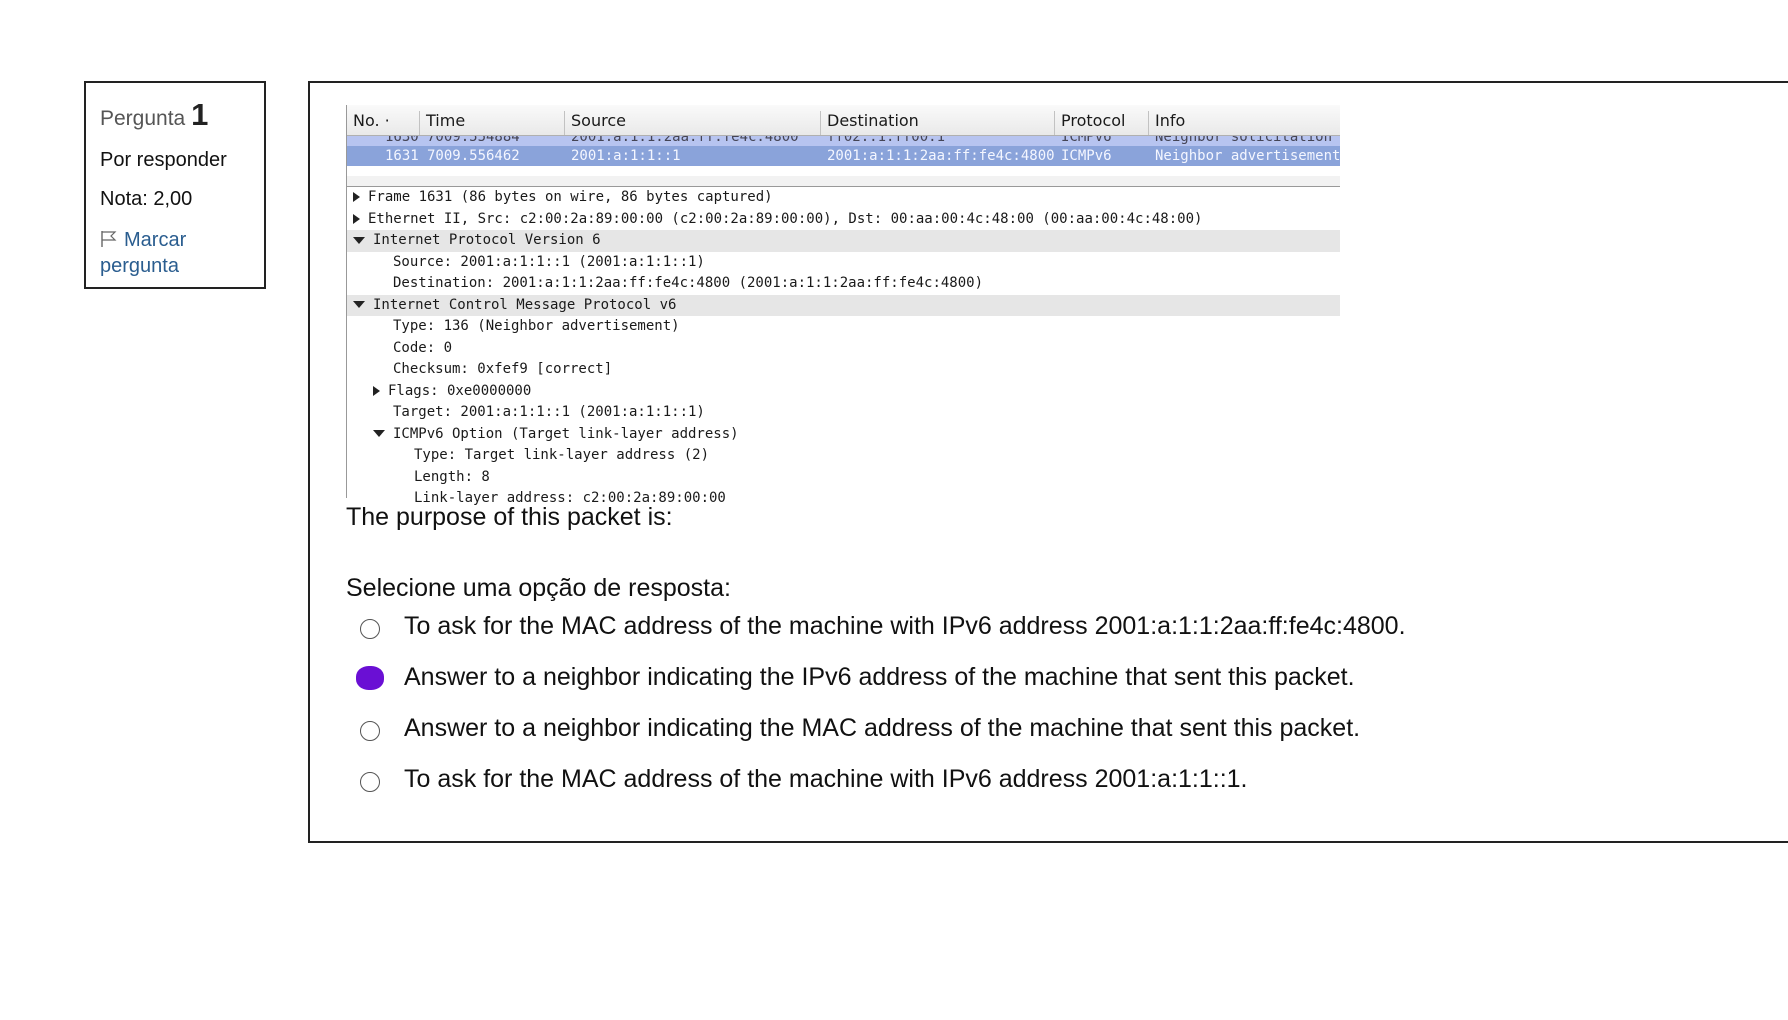 The image size is (1788, 1020). Describe the element at coordinates (1101, 123) in the screenshot. I see `column-protocol: Protocol` at that location.